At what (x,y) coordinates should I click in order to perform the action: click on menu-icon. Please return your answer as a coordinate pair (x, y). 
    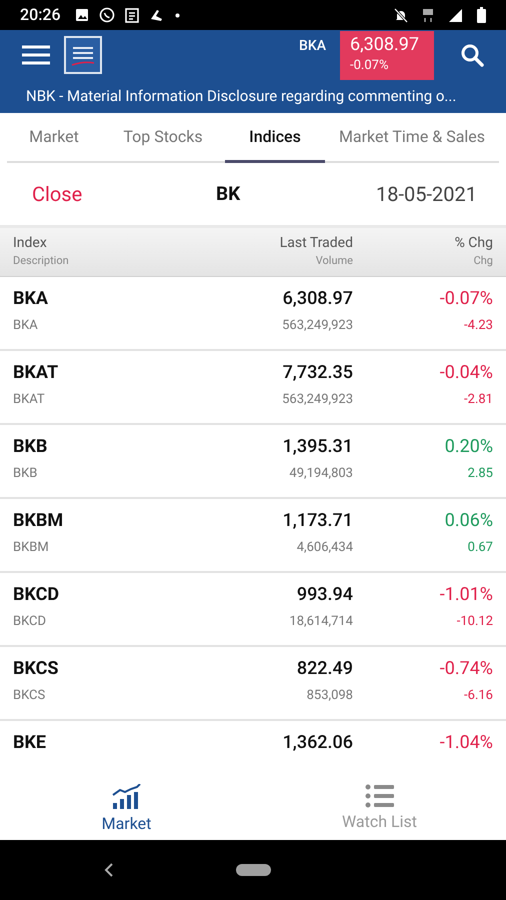
    Looking at the image, I should click on (36, 55).